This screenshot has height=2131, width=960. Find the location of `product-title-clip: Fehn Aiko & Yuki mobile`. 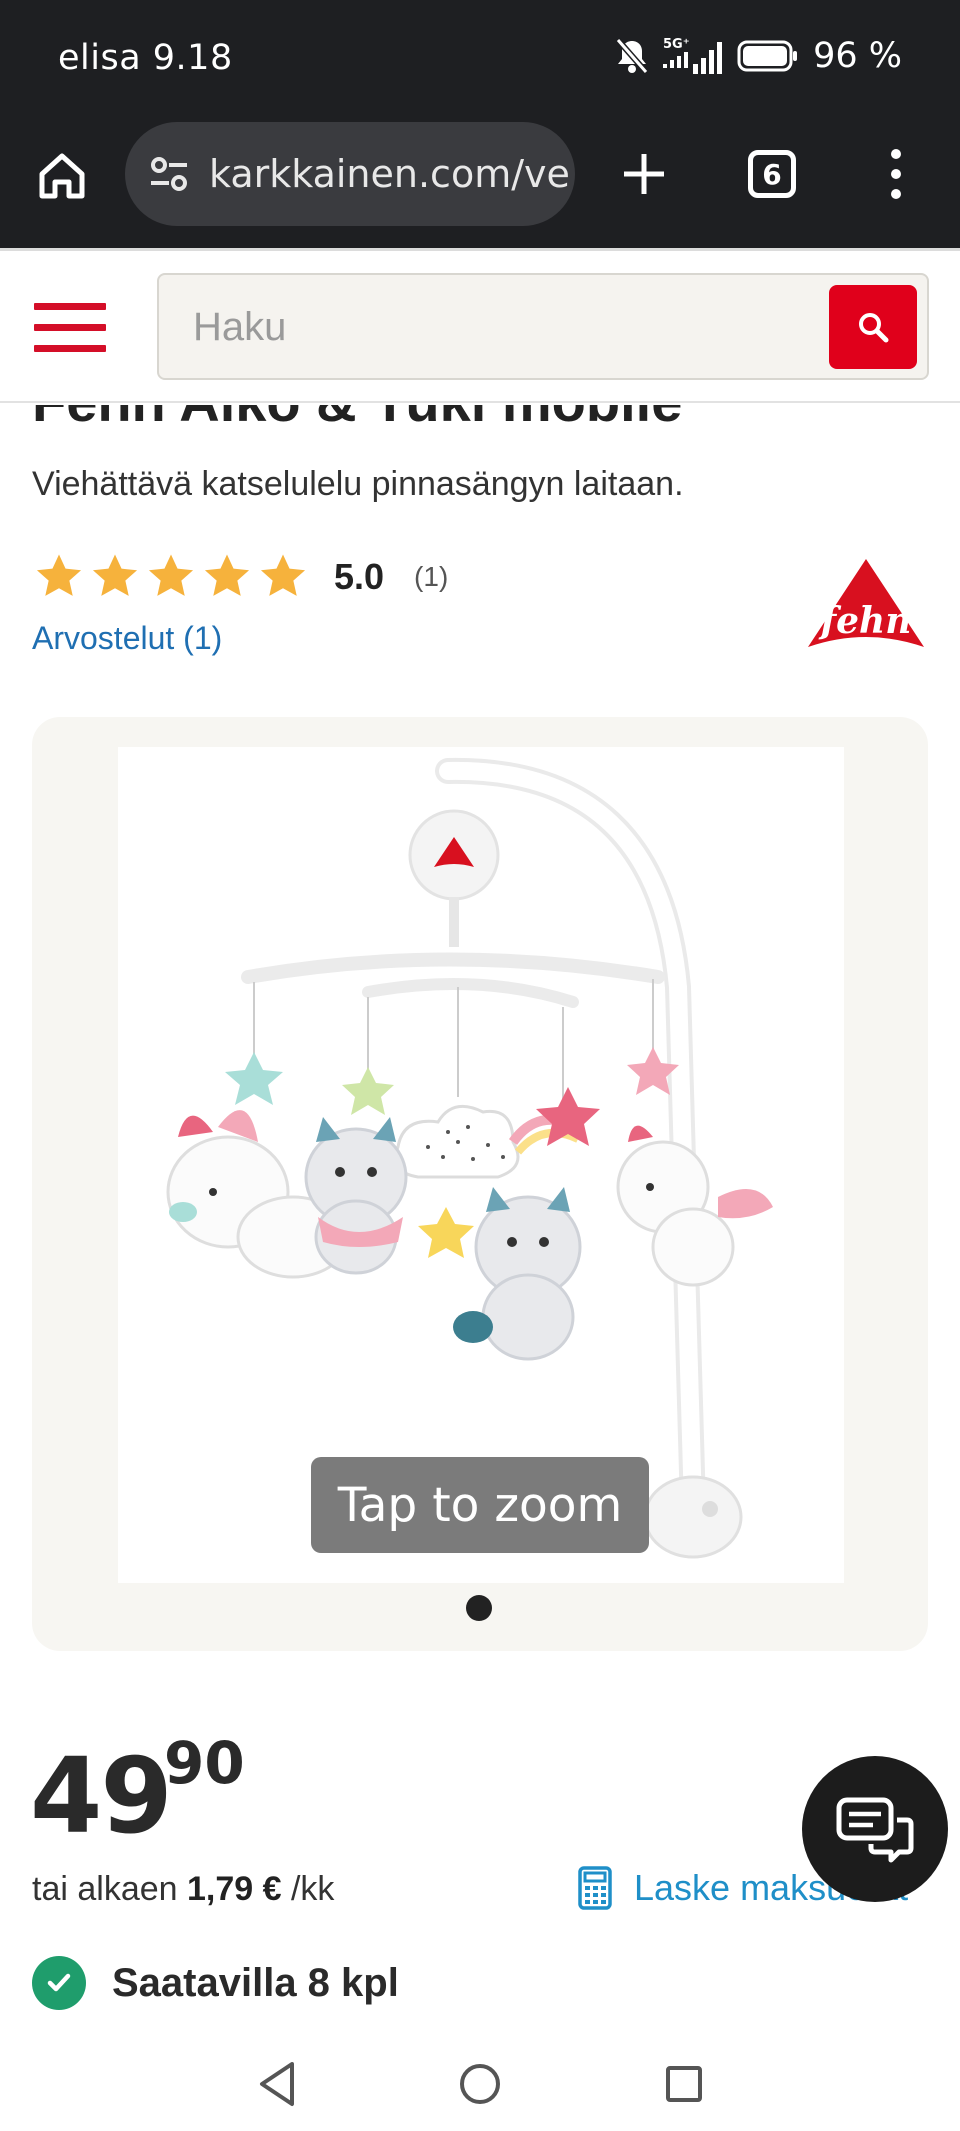

product-title-clip: Fehn Aiko & Yuki mobile is located at coordinates (480, 416).